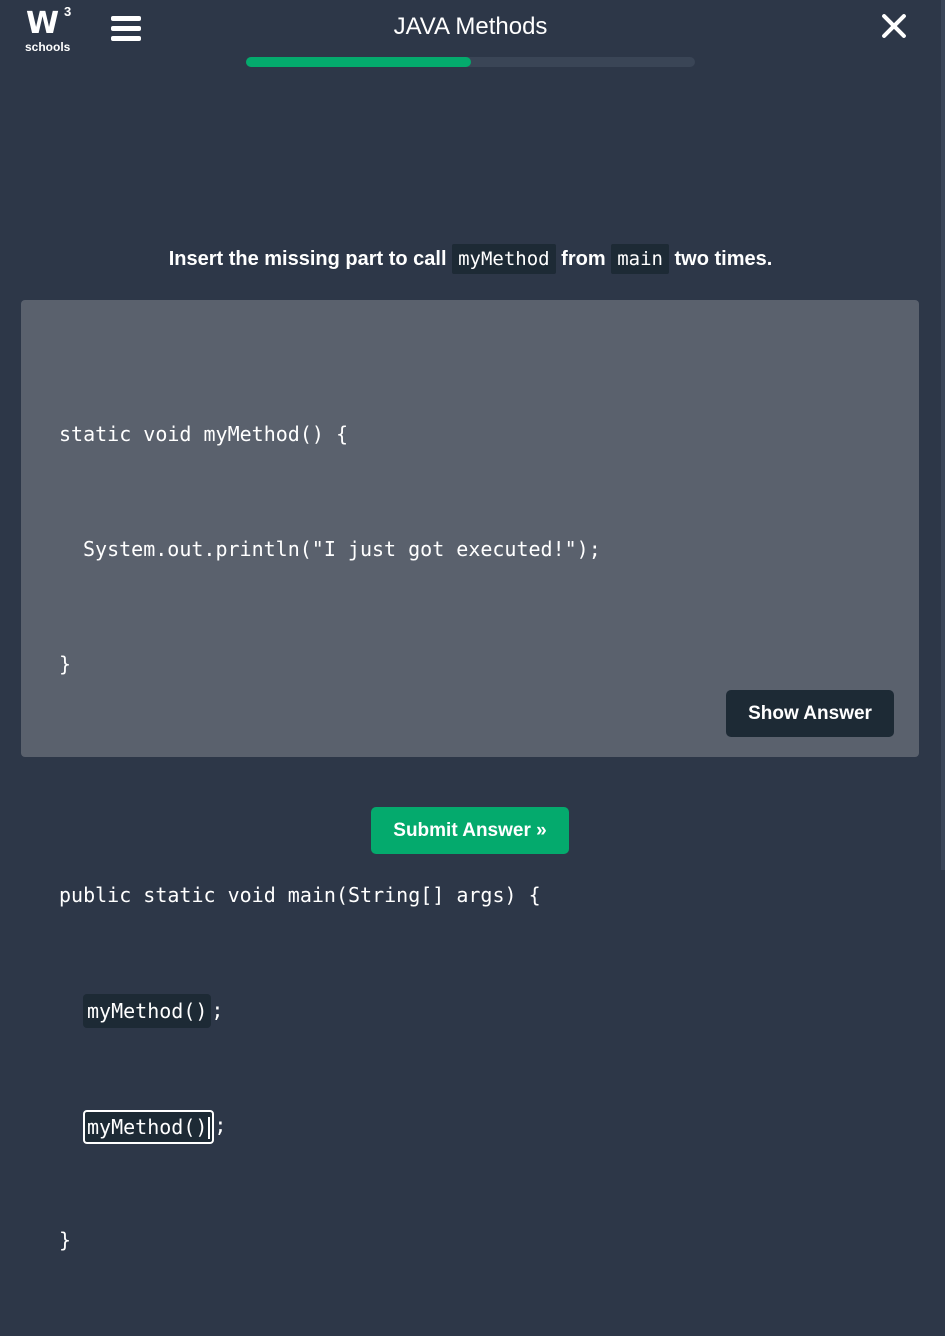 Image resolution: width=945 pixels, height=1336 pixels. What do you see at coordinates (583, 259) in the screenshot?
I see `instruction-text-middle: from` at bounding box center [583, 259].